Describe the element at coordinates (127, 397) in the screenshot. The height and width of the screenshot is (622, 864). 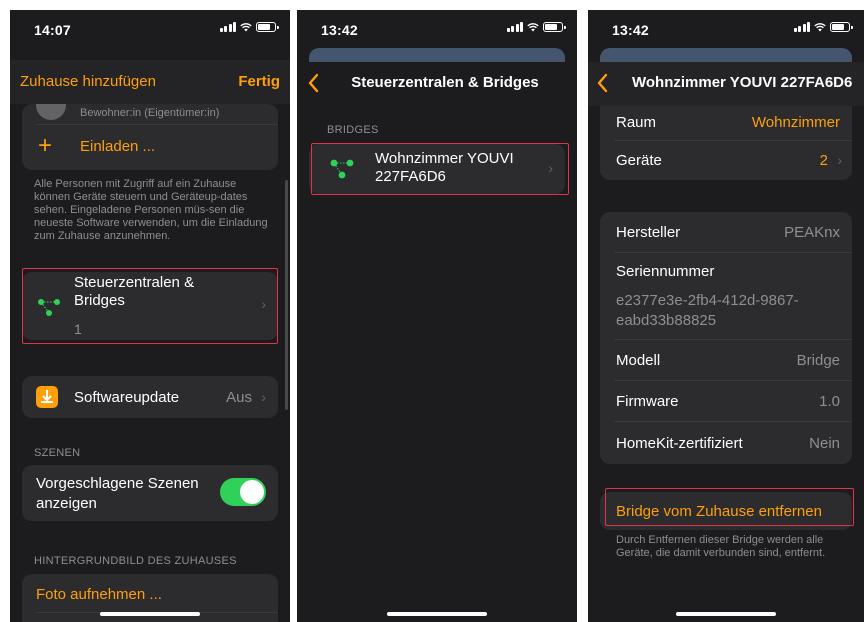
I see `software-update-label: Softwareupdate` at that location.